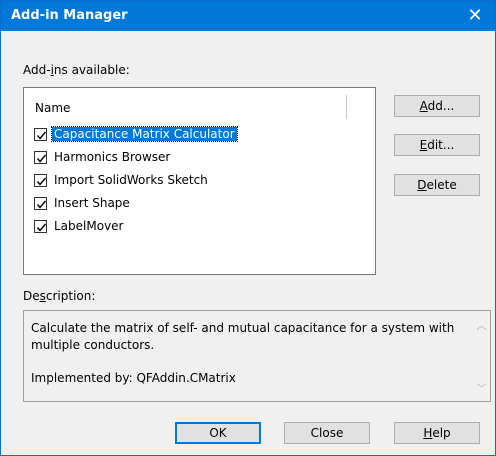  What do you see at coordinates (481, 324) in the screenshot?
I see `scroll-up-icon: ︿` at bounding box center [481, 324].